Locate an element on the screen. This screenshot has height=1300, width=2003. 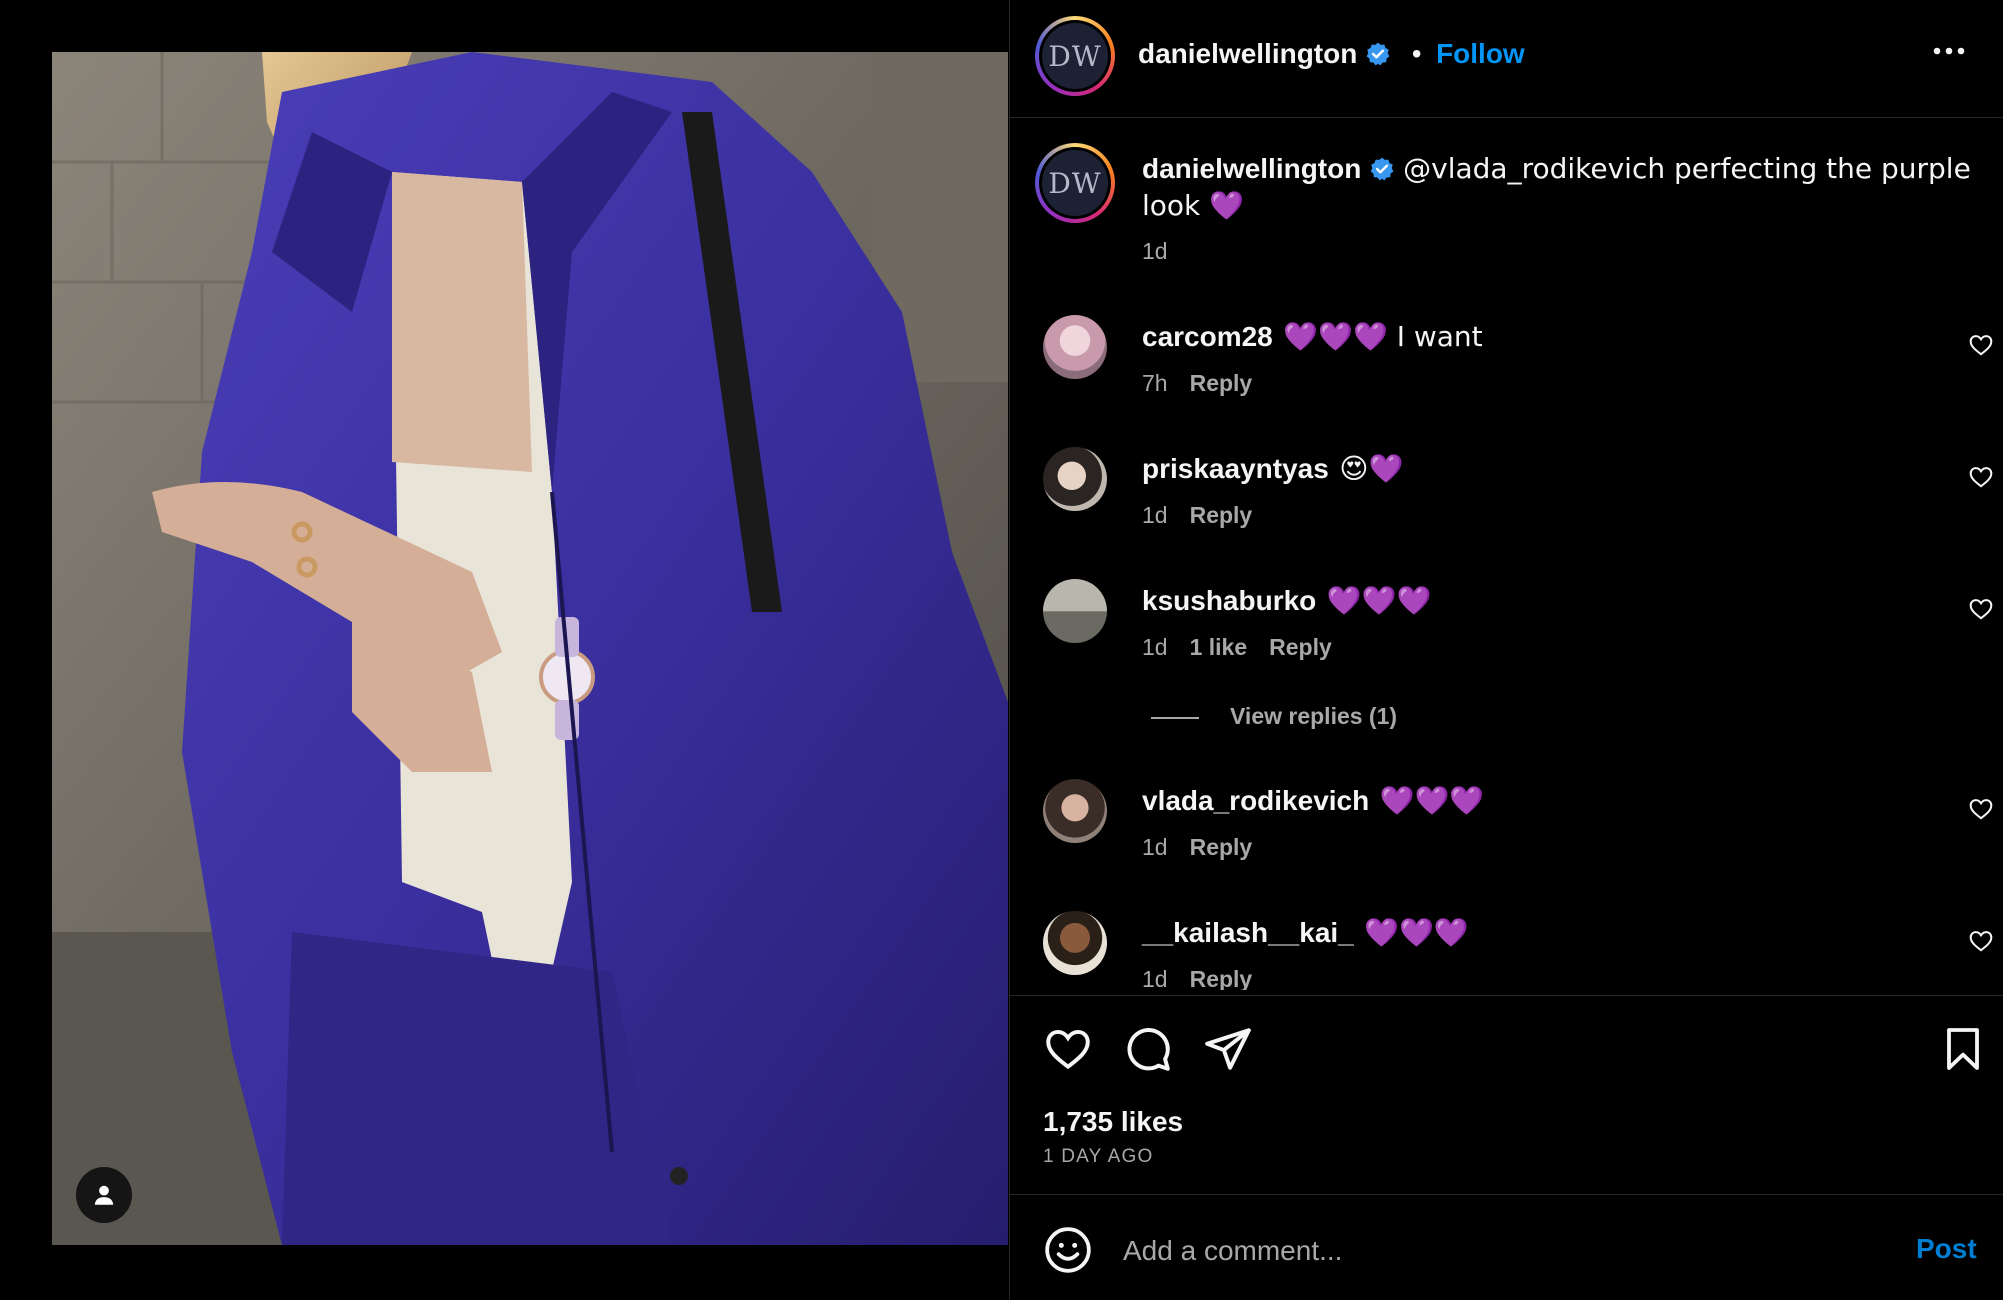
author-username: danielwellington is located at coordinates (1247, 53).